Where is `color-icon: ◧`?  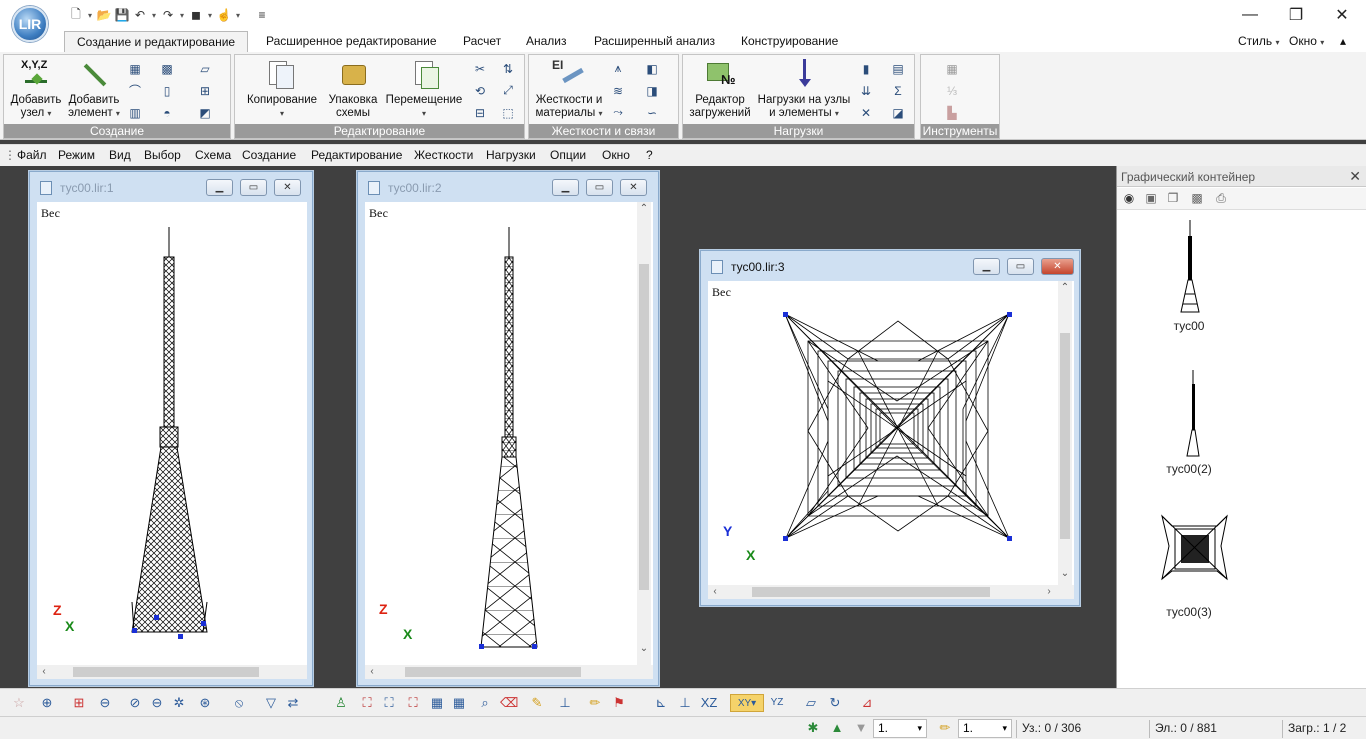 color-icon: ◧ is located at coordinates (652, 68).